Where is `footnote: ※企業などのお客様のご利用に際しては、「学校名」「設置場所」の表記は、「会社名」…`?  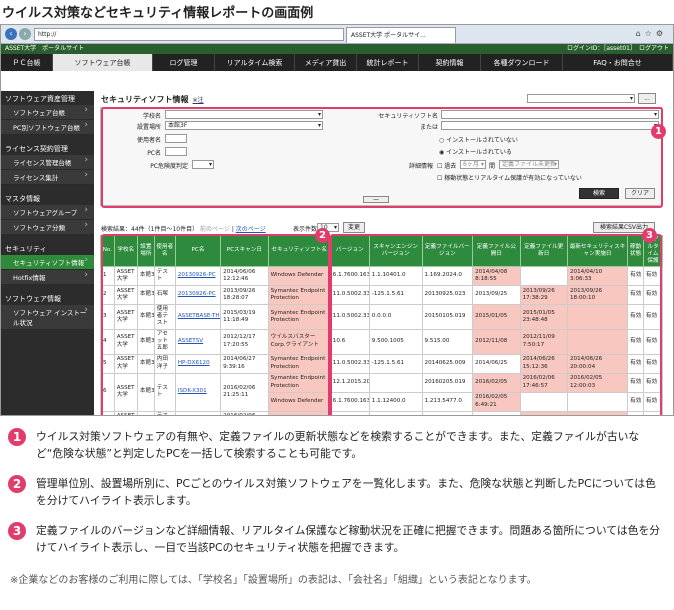 footnote: ※企業などのお客様のご利用に際しては、「学校名」「設置場所」の表記は、「会社名」… is located at coordinates (273, 580).